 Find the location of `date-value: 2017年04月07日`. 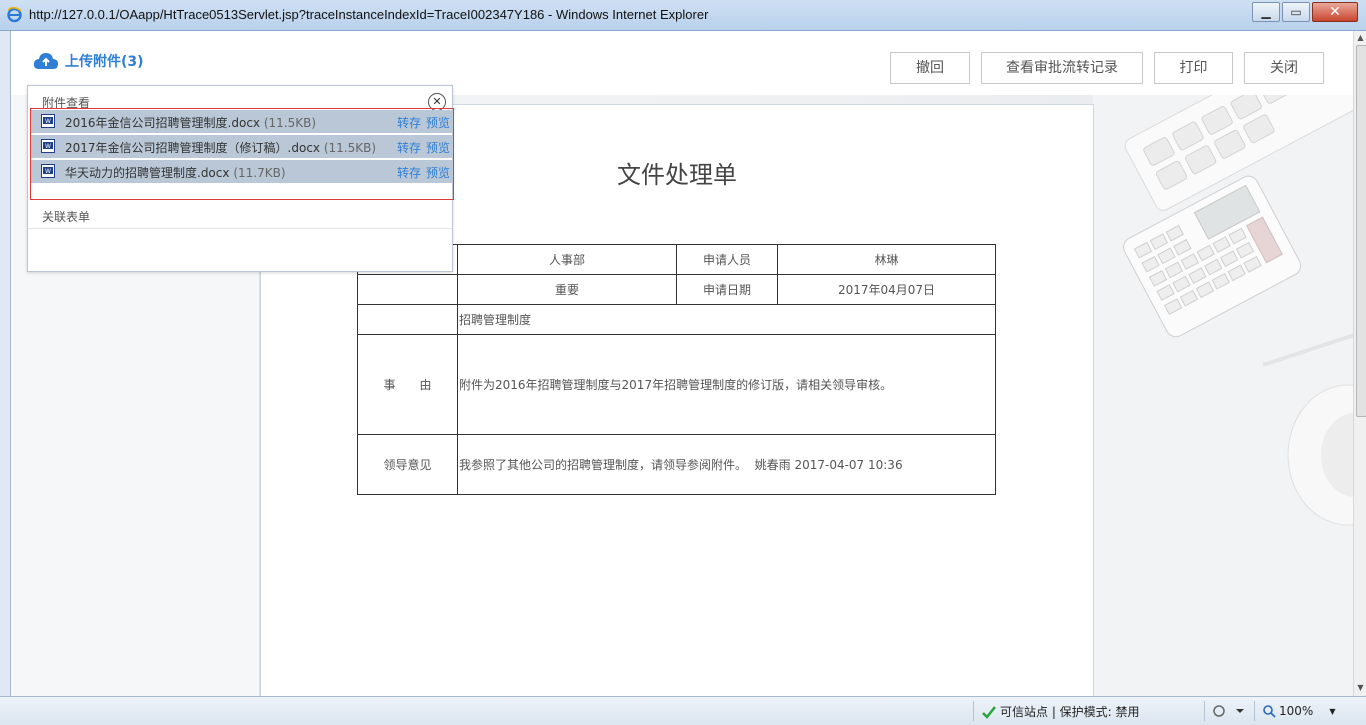

date-value: 2017年04月07日 is located at coordinates (886, 289).